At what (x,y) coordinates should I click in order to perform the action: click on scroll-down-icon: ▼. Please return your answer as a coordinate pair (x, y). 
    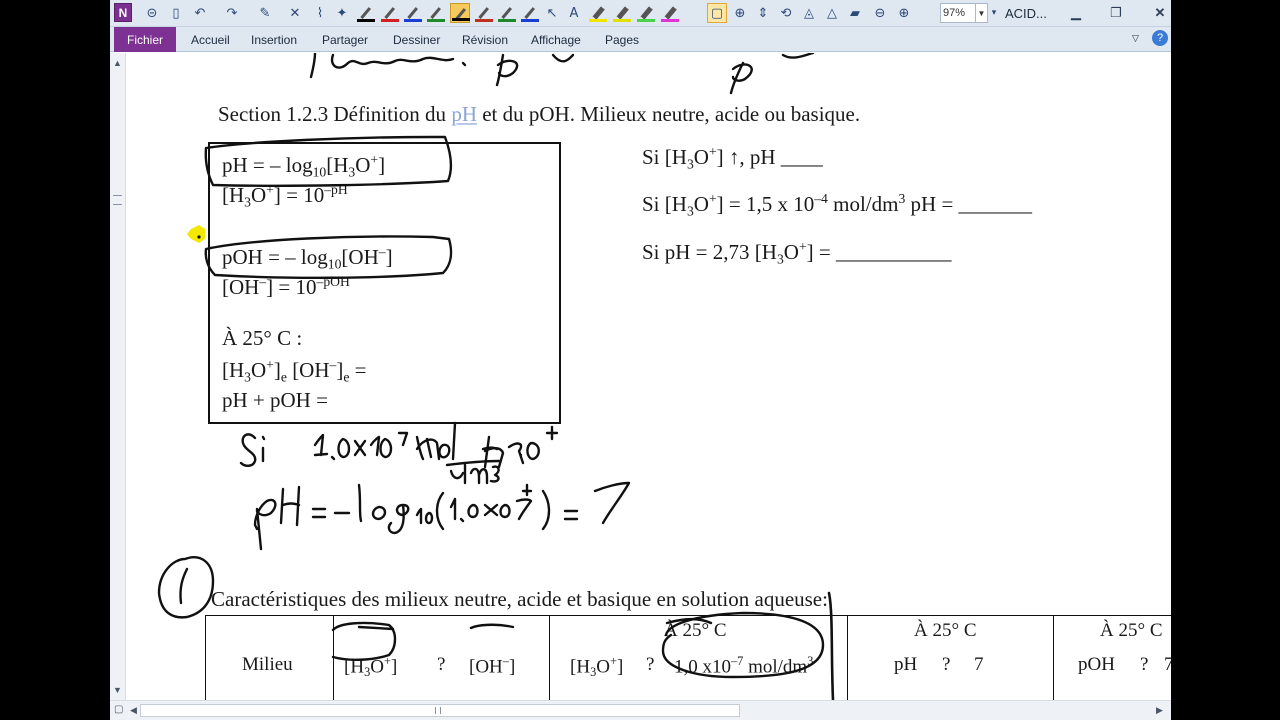
    Looking at the image, I should click on (117, 690).